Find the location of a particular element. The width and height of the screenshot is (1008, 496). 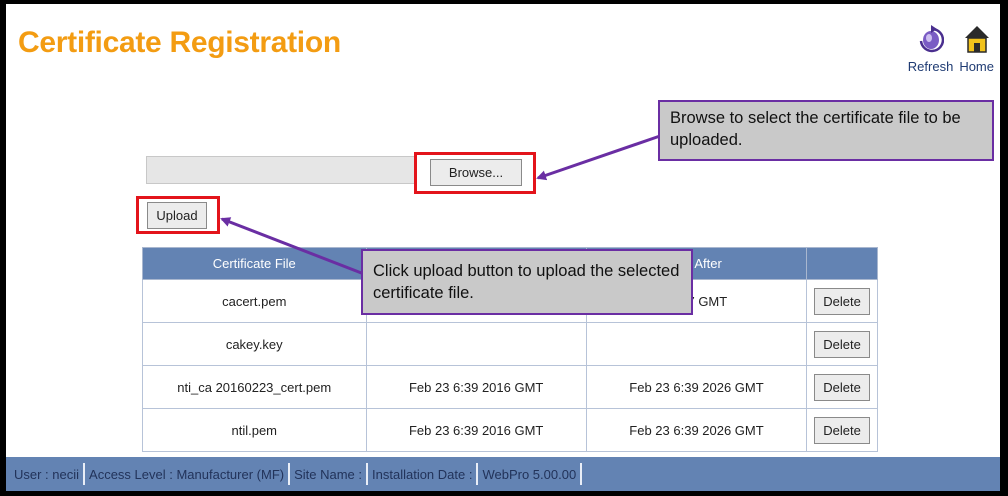

home-icon is located at coordinates (977, 41).